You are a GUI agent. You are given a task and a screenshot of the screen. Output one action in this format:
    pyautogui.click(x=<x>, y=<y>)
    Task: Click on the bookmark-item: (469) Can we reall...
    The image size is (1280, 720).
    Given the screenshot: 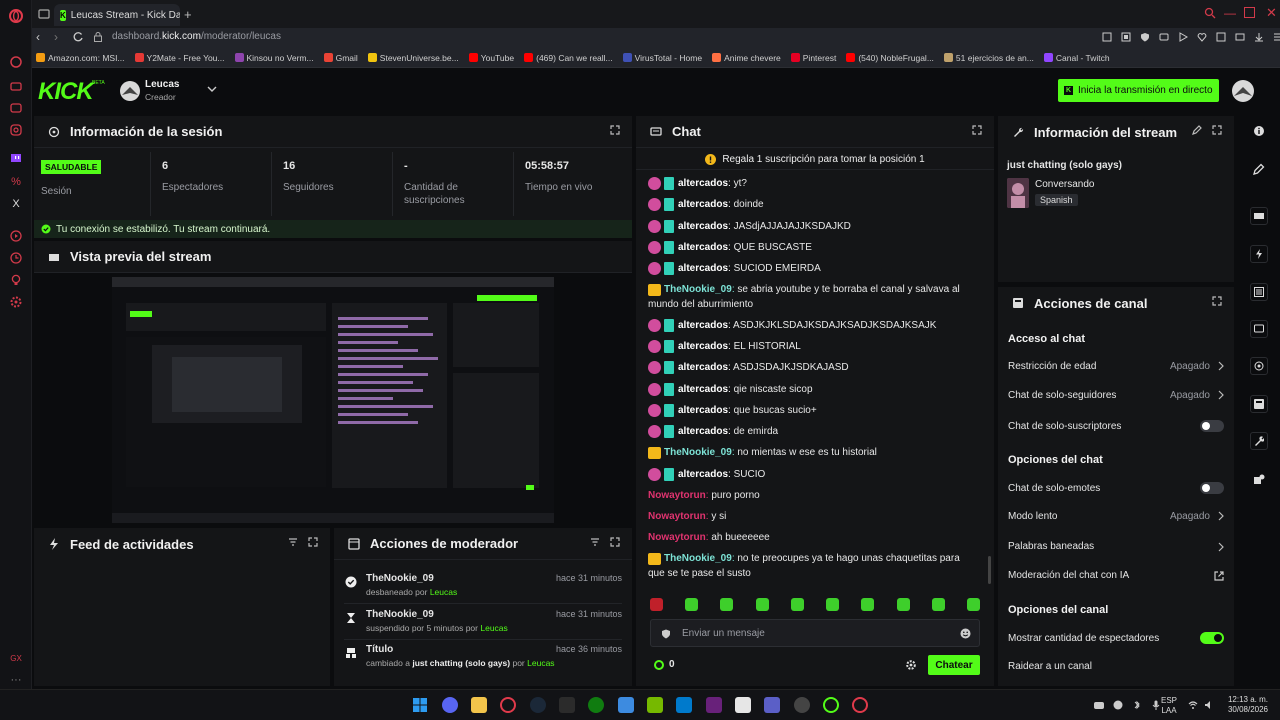 What is the action you would take?
    pyautogui.click(x=568, y=58)
    